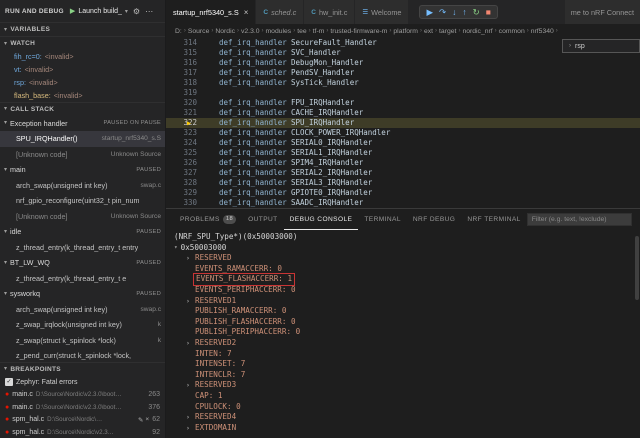 The image size is (640, 438). I want to click on line-number: 318, so click(186, 83).